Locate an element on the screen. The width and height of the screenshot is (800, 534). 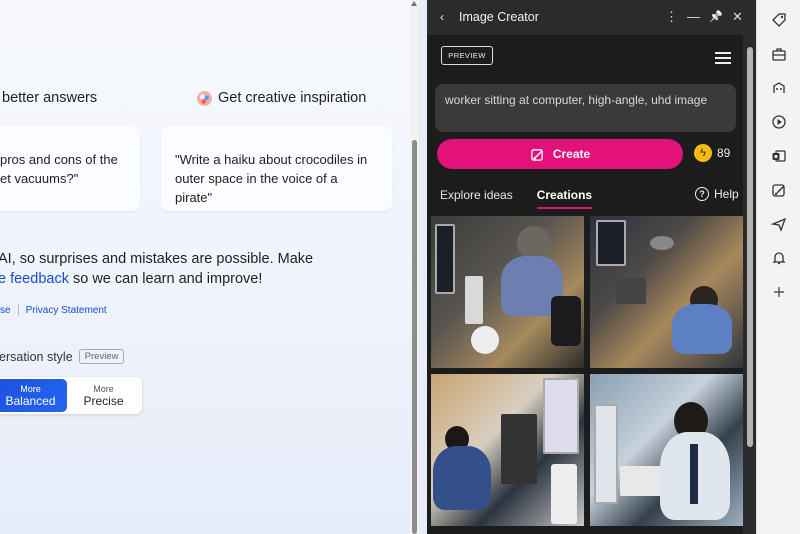
style-balanced-button: More Balanced is located at coordinates (33, 395).